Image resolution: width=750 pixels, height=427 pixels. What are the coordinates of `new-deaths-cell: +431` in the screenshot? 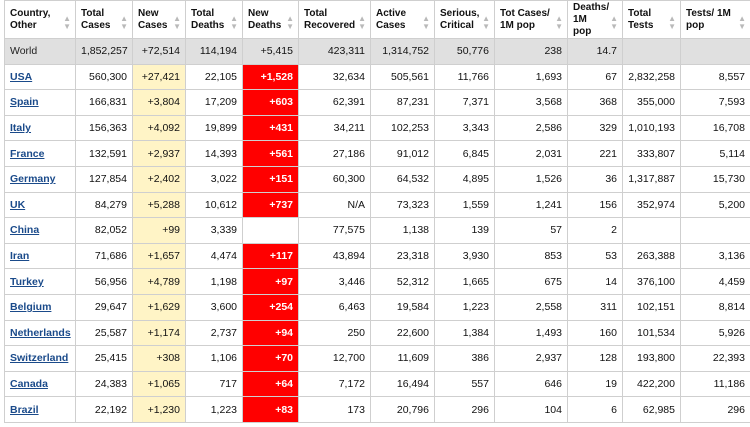 It's located at (270, 128).